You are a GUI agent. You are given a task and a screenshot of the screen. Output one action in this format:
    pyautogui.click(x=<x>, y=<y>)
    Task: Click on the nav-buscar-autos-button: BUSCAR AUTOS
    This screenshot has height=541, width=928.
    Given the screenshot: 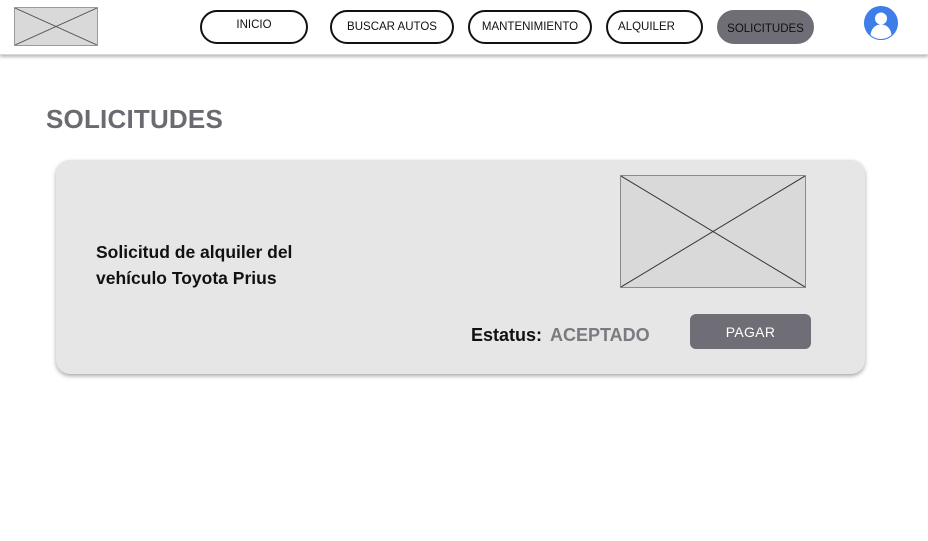 What is the action you would take?
    pyautogui.click(x=392, y=27)
    